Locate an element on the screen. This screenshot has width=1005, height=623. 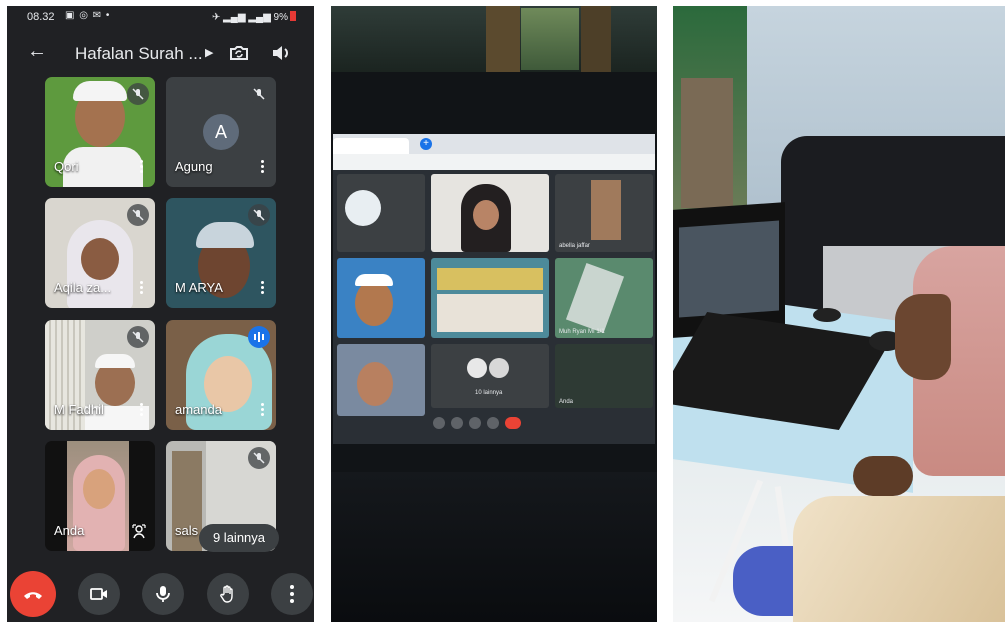
meeting-header: ← Hafalan Surah ... ▶ is located at coordinates (160, 53).